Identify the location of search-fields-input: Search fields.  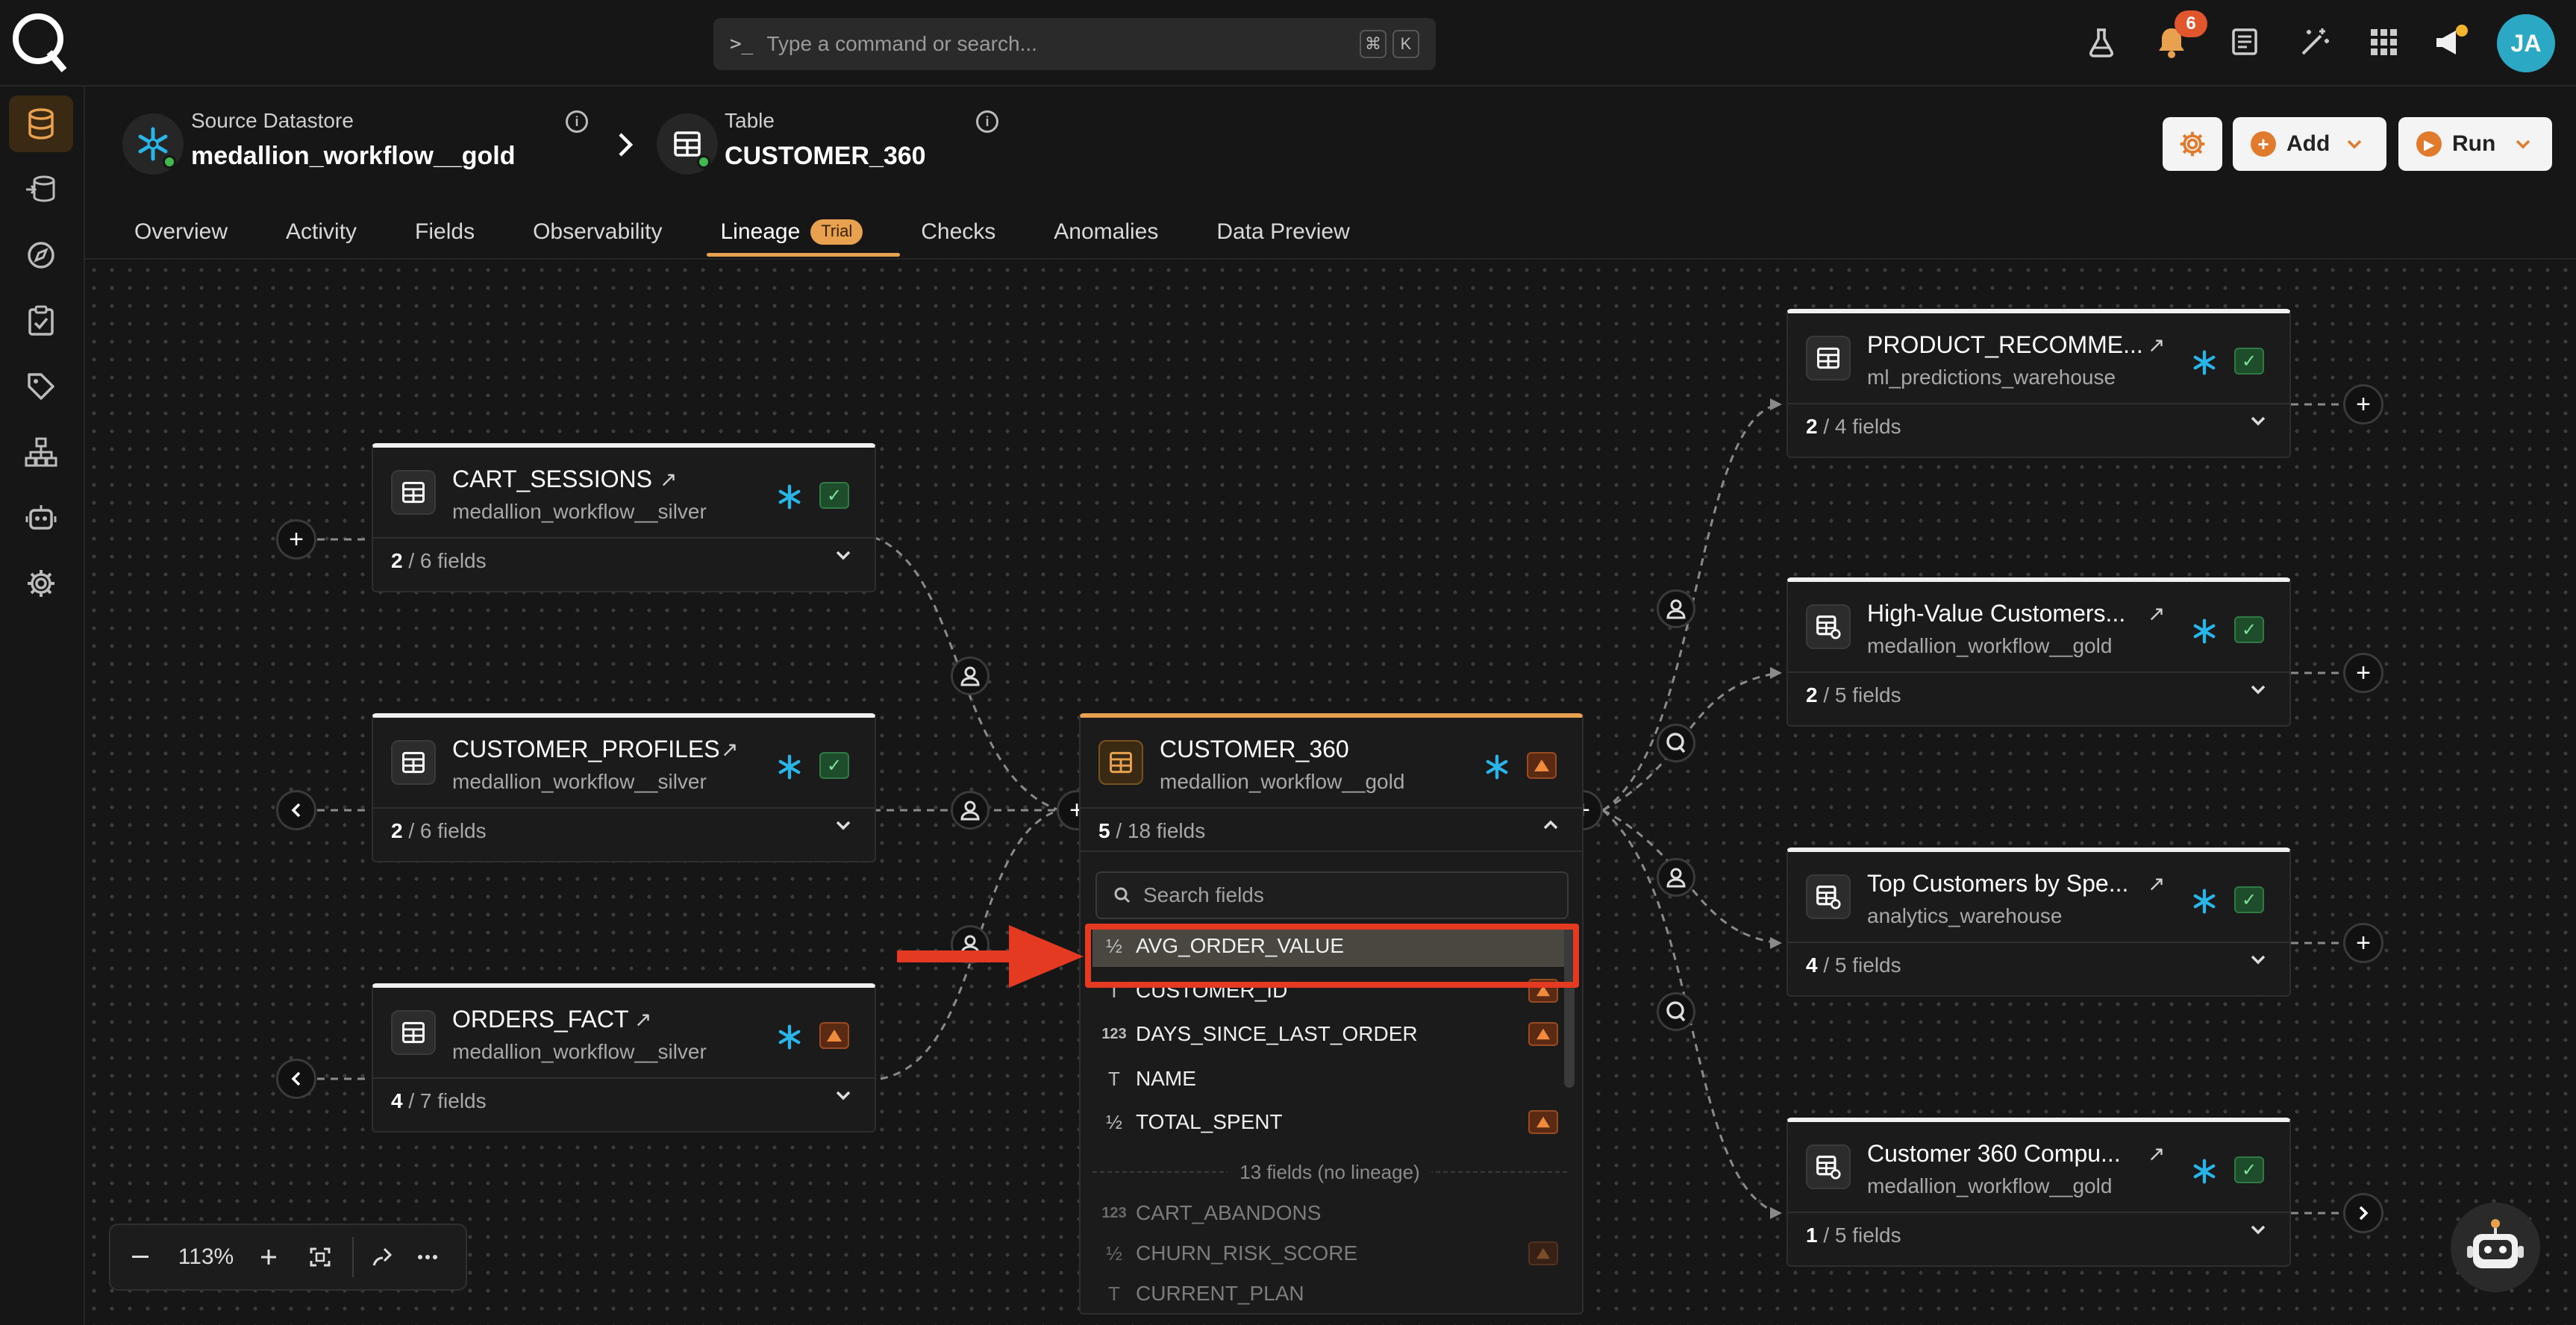
(1332, 895).